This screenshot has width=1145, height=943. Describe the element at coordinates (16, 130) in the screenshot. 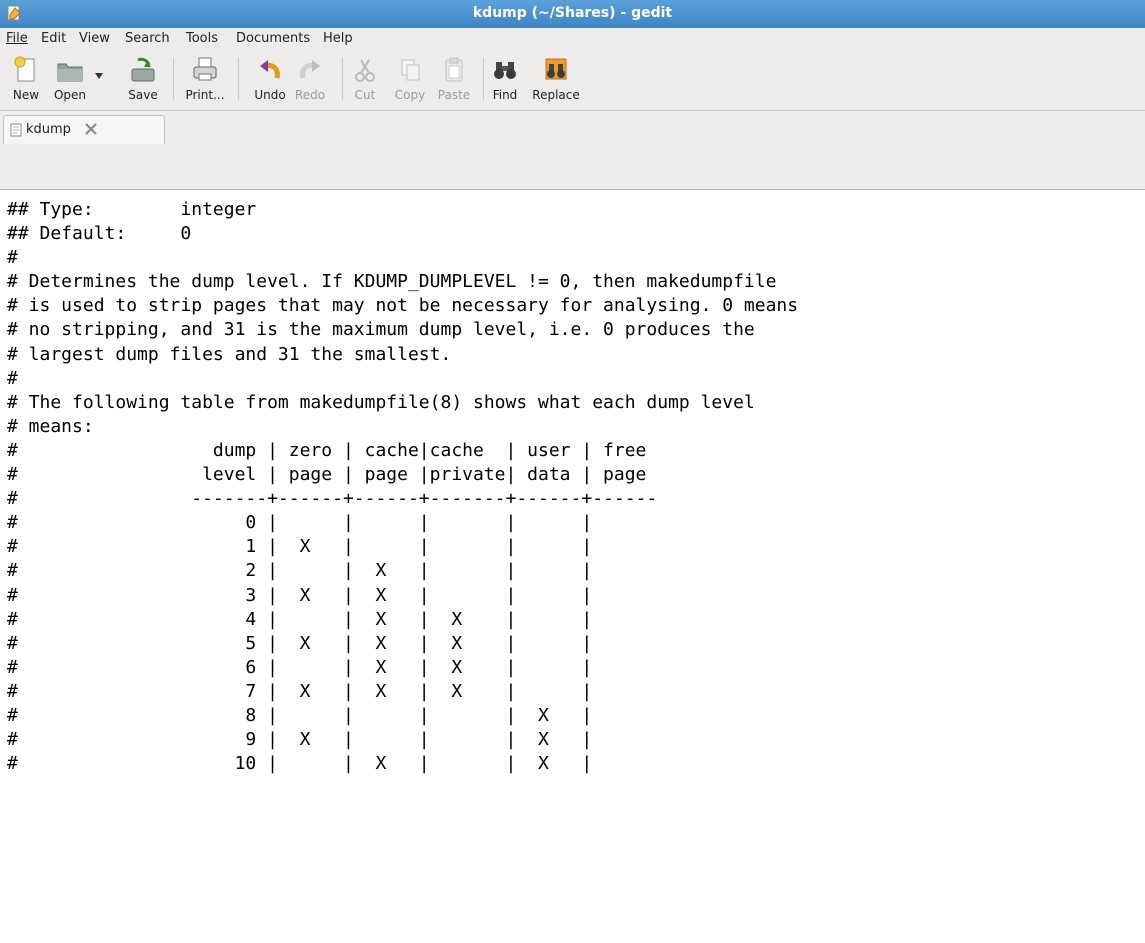

I see `text-document-icon` at that location.